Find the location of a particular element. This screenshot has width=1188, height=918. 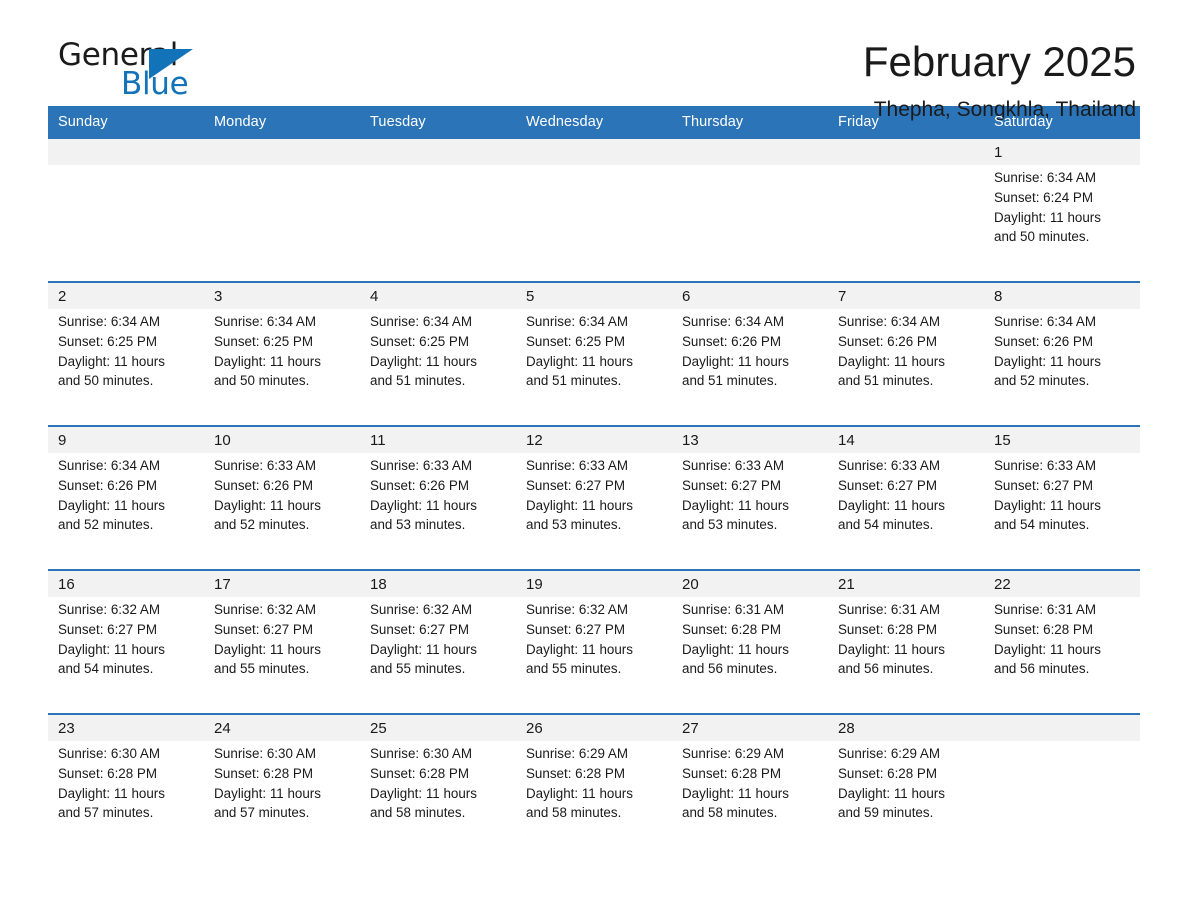

day-number: 15 is located at coordinates (1002, 440).